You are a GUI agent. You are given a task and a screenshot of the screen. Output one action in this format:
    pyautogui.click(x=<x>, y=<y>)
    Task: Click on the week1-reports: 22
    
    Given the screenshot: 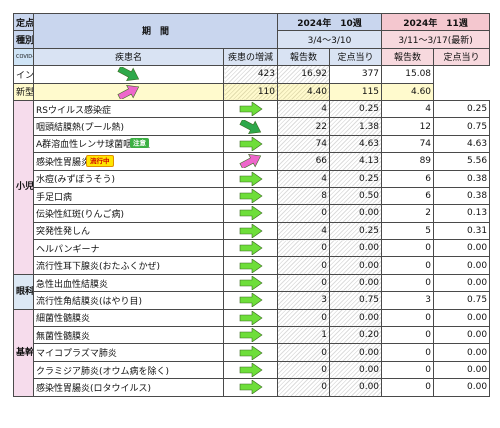 What is the action you would take?
    pyautogui.click(x=304, y=126)
    